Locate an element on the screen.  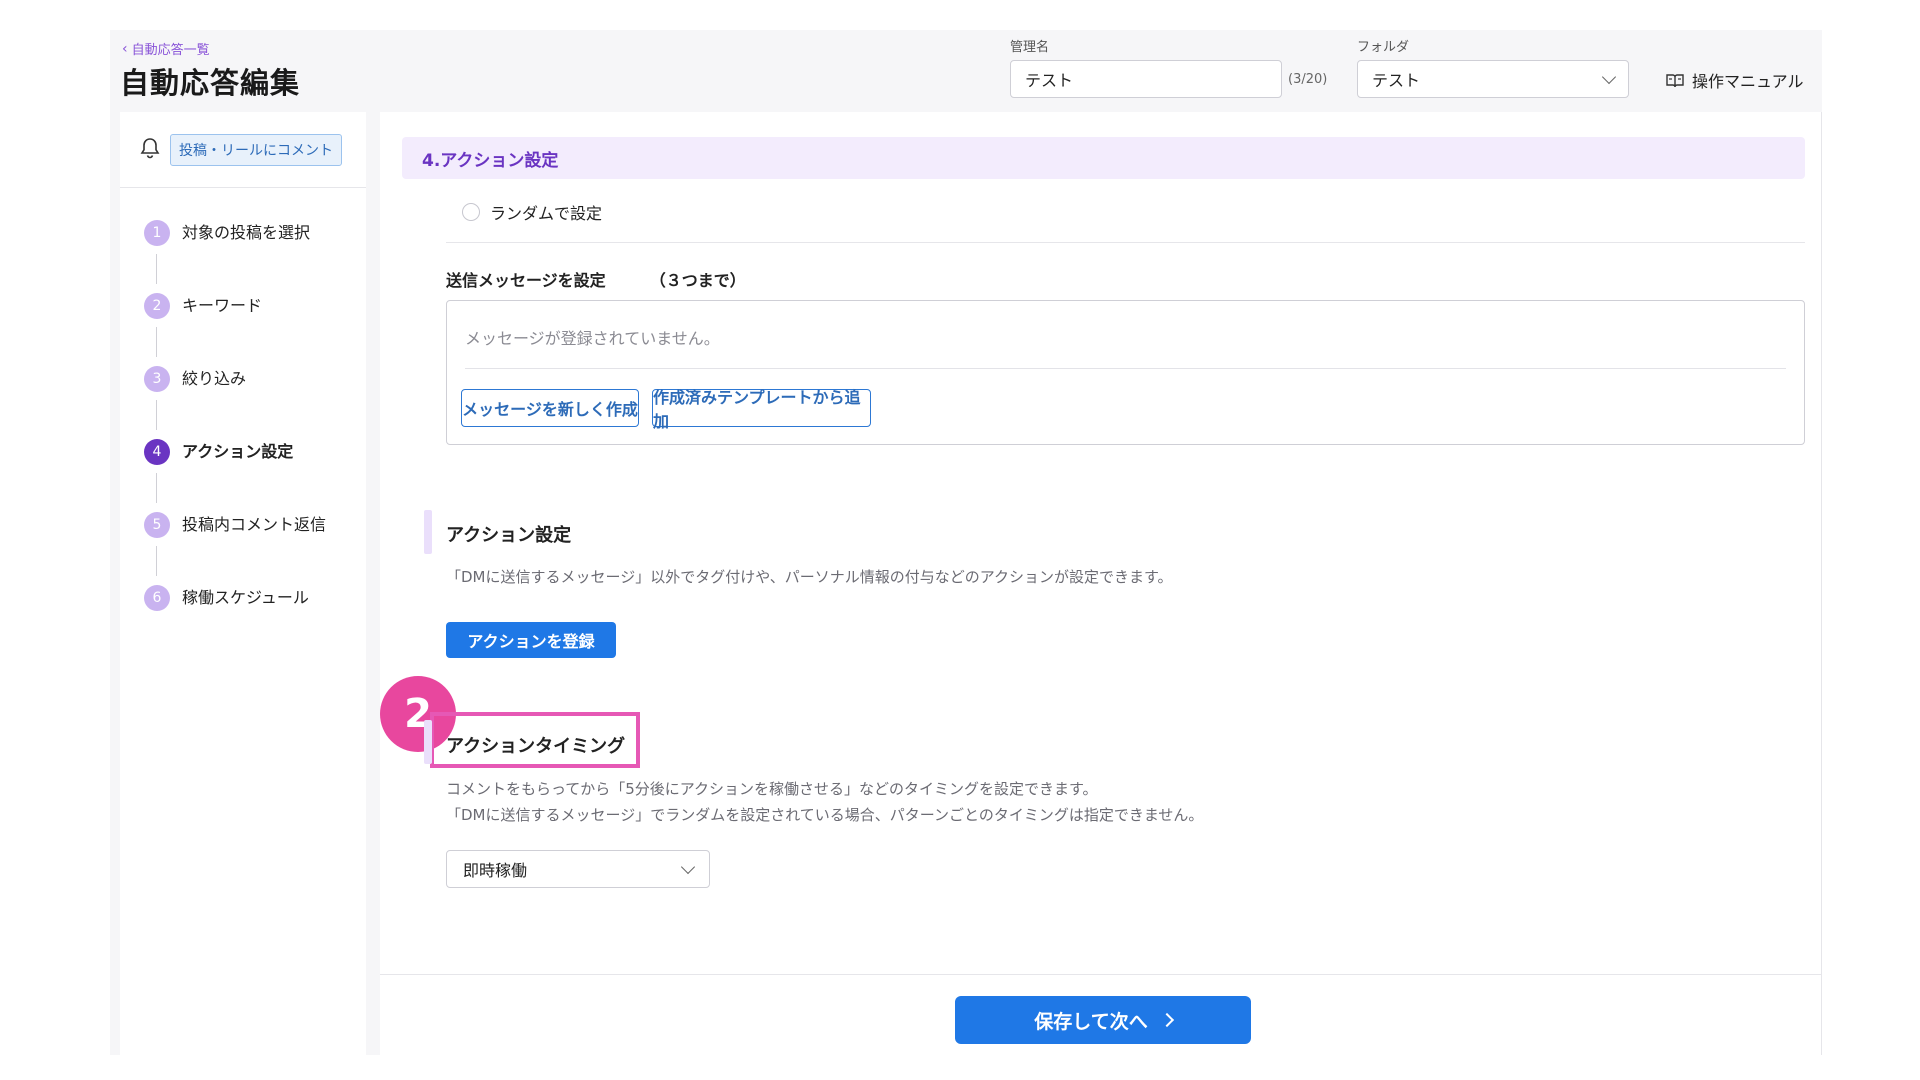
step-item-2: 2 キーワード is located at coordinates (235, 329).